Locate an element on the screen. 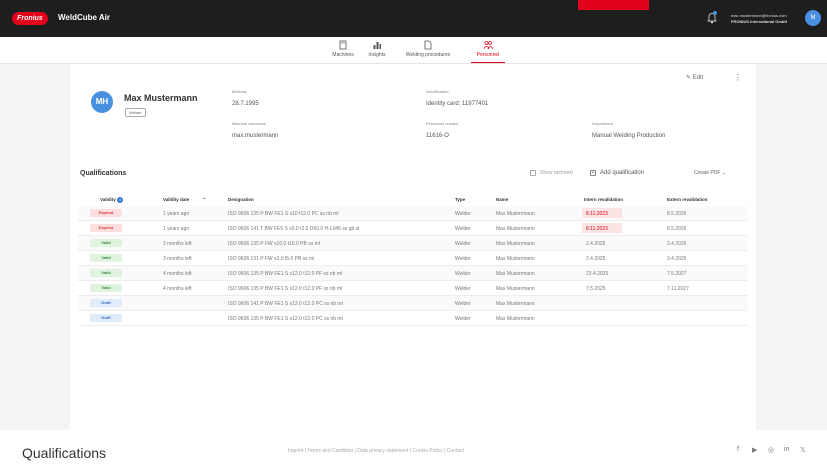  create-pdf-label: Create PDF is located at coordinates (707, 173).